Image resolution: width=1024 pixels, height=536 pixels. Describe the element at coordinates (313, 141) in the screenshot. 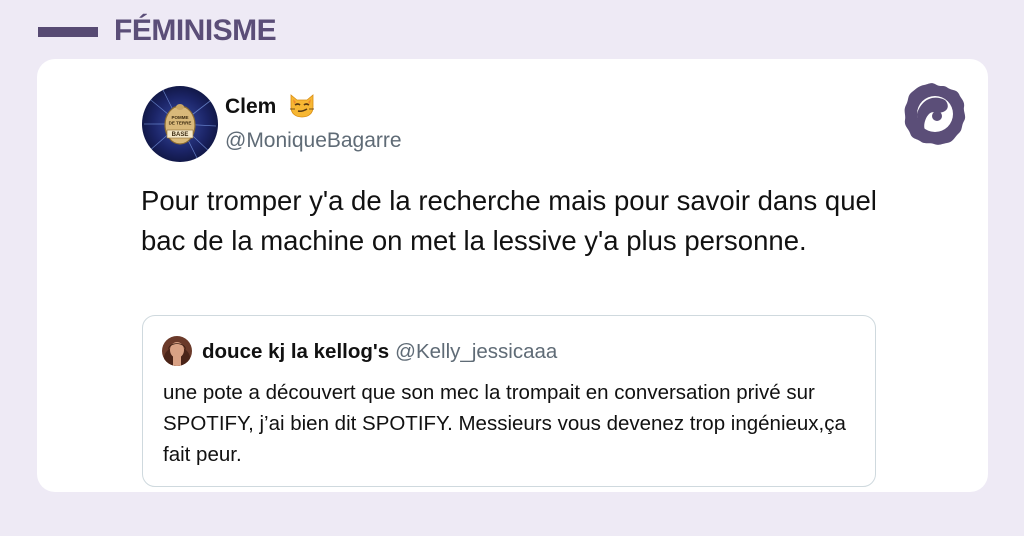

I see `author-handle: @MoniqueBagarre` at that location.